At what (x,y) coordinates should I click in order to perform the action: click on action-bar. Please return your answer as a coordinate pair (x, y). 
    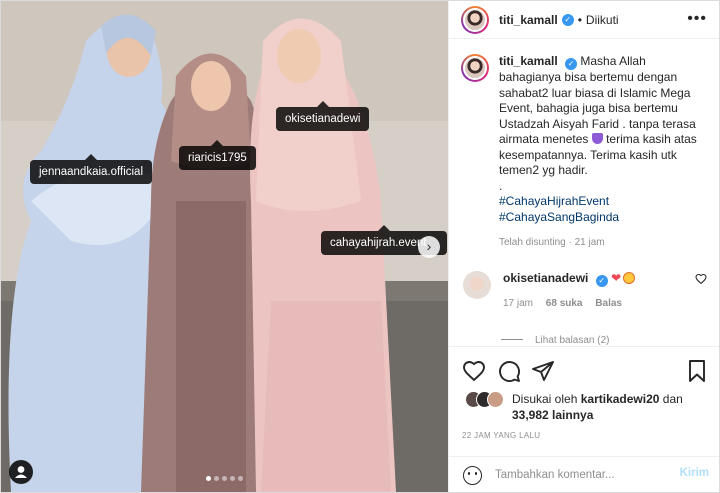
    Looking at the image, I should click on (584, 366).